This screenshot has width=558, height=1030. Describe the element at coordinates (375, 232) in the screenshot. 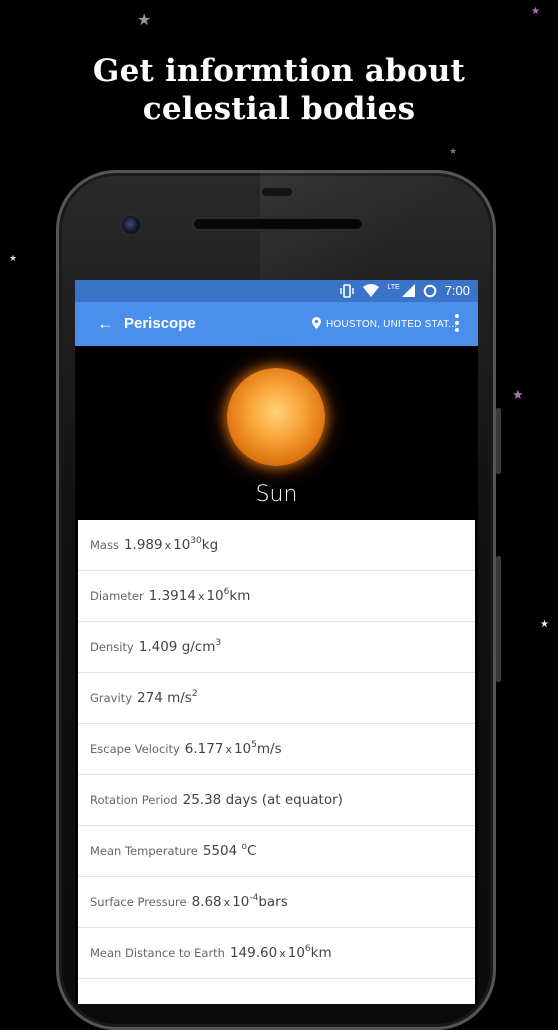

I see `phone-glare` at that location.